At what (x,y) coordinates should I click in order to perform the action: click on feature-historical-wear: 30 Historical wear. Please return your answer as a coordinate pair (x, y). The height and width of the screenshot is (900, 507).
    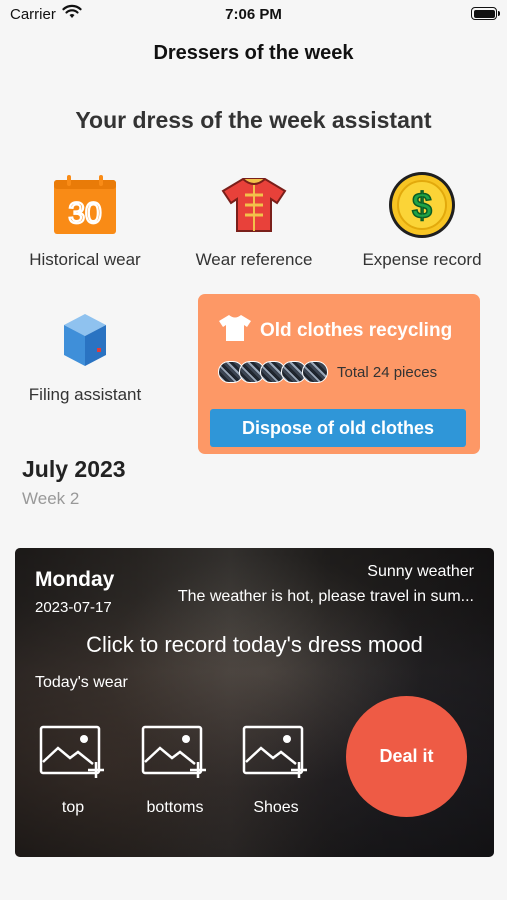
    Looking at the image, I should click on (85, 221).